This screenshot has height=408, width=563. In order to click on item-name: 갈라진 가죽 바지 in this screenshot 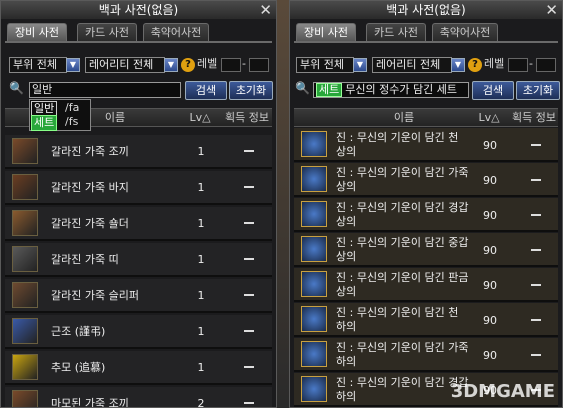, I will do `click(90, 187)`.